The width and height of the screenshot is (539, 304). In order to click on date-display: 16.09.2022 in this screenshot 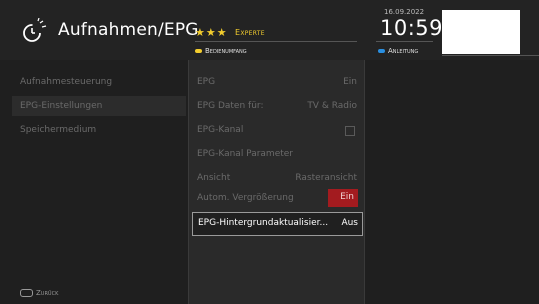, I will do `click(404, 12)`.